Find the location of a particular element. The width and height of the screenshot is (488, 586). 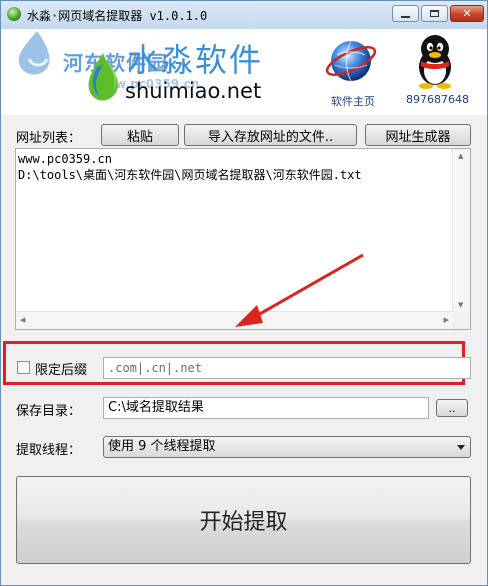

url-line: www.pc0359.cn is located at coordinates (65, 159).